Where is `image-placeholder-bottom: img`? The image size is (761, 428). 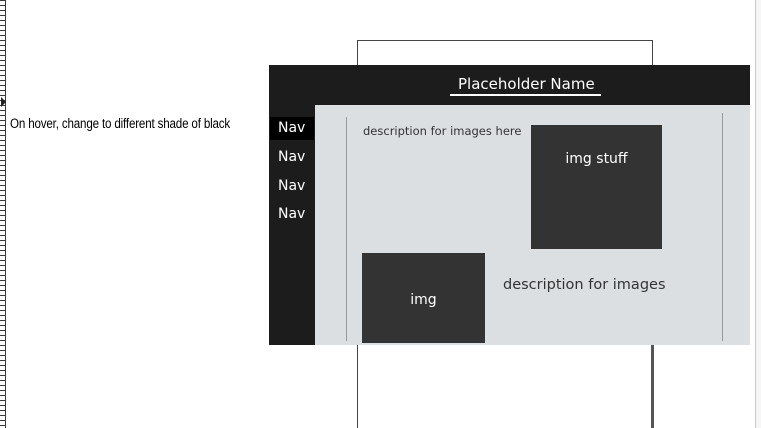
image-placeholder-bottom: img is located at coordinates (423, 298).